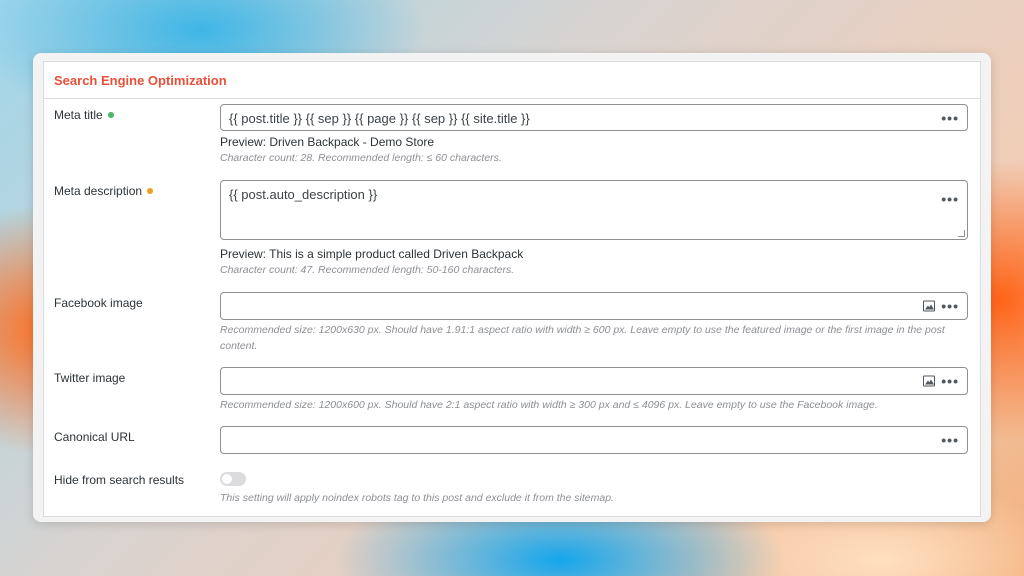 This screenshot has width=1024, height=576. I want to click on resize-handle-icon, so click(961, 233).